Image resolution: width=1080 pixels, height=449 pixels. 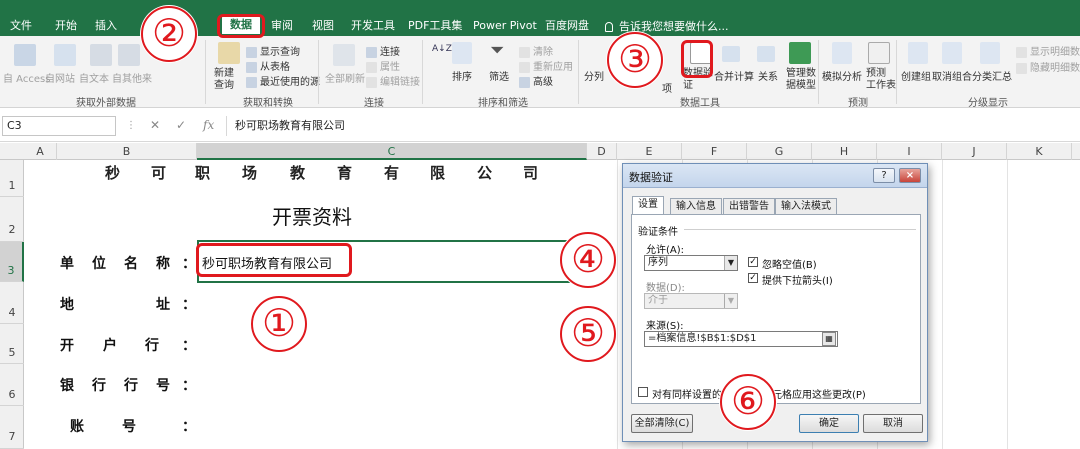 I want to click on ungroup-button: 取消组合, so click(x=952, y=75).